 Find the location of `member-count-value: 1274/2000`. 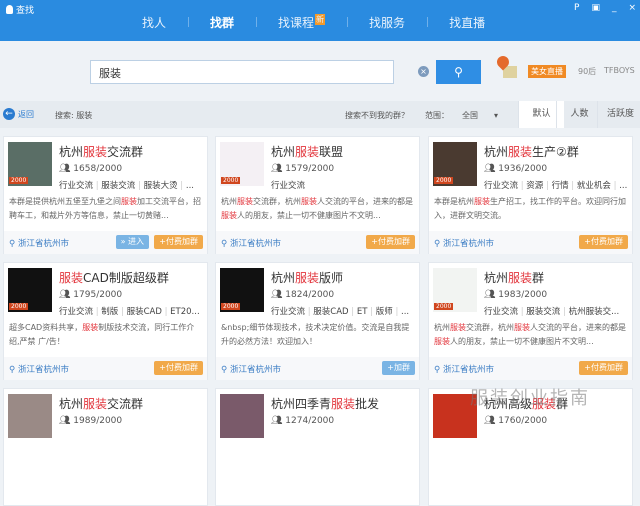

member-count-value: 1274/2000 is located at coordinates (310, 421).